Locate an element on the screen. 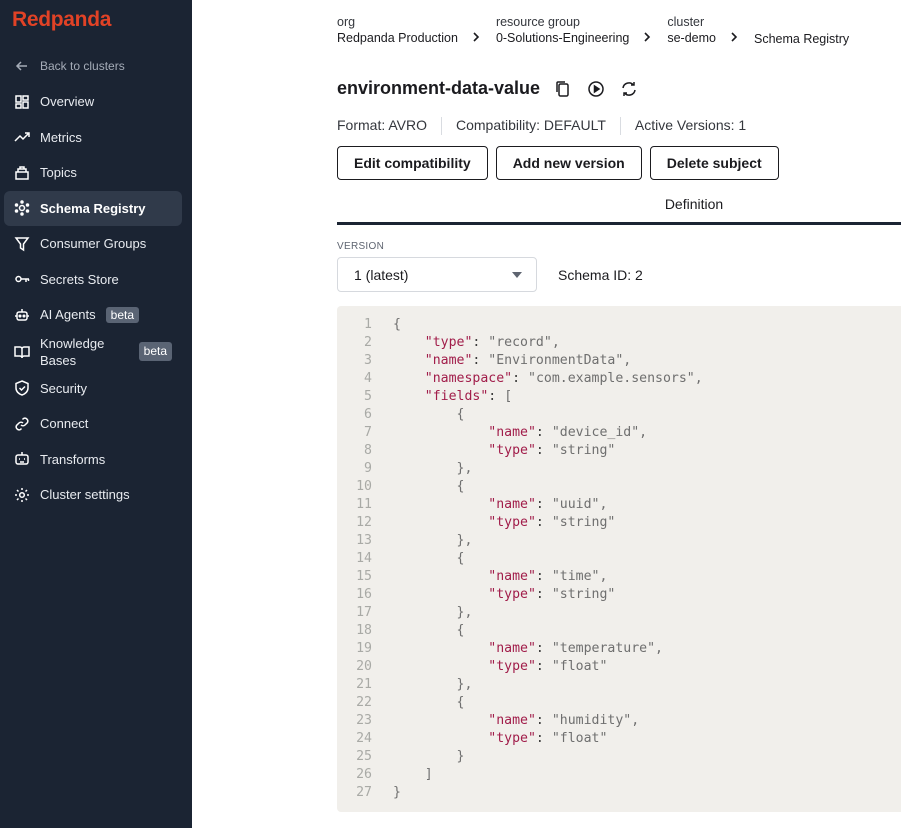 The width and height of the screenshot is (901, 828). sidebar-item-label: Security is located at coordinates (63, 388).